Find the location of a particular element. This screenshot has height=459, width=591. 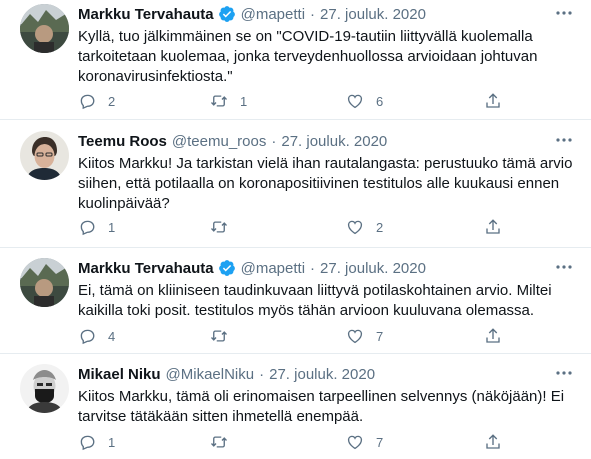

reply-button: 2 is located at coordinates (96, 101).